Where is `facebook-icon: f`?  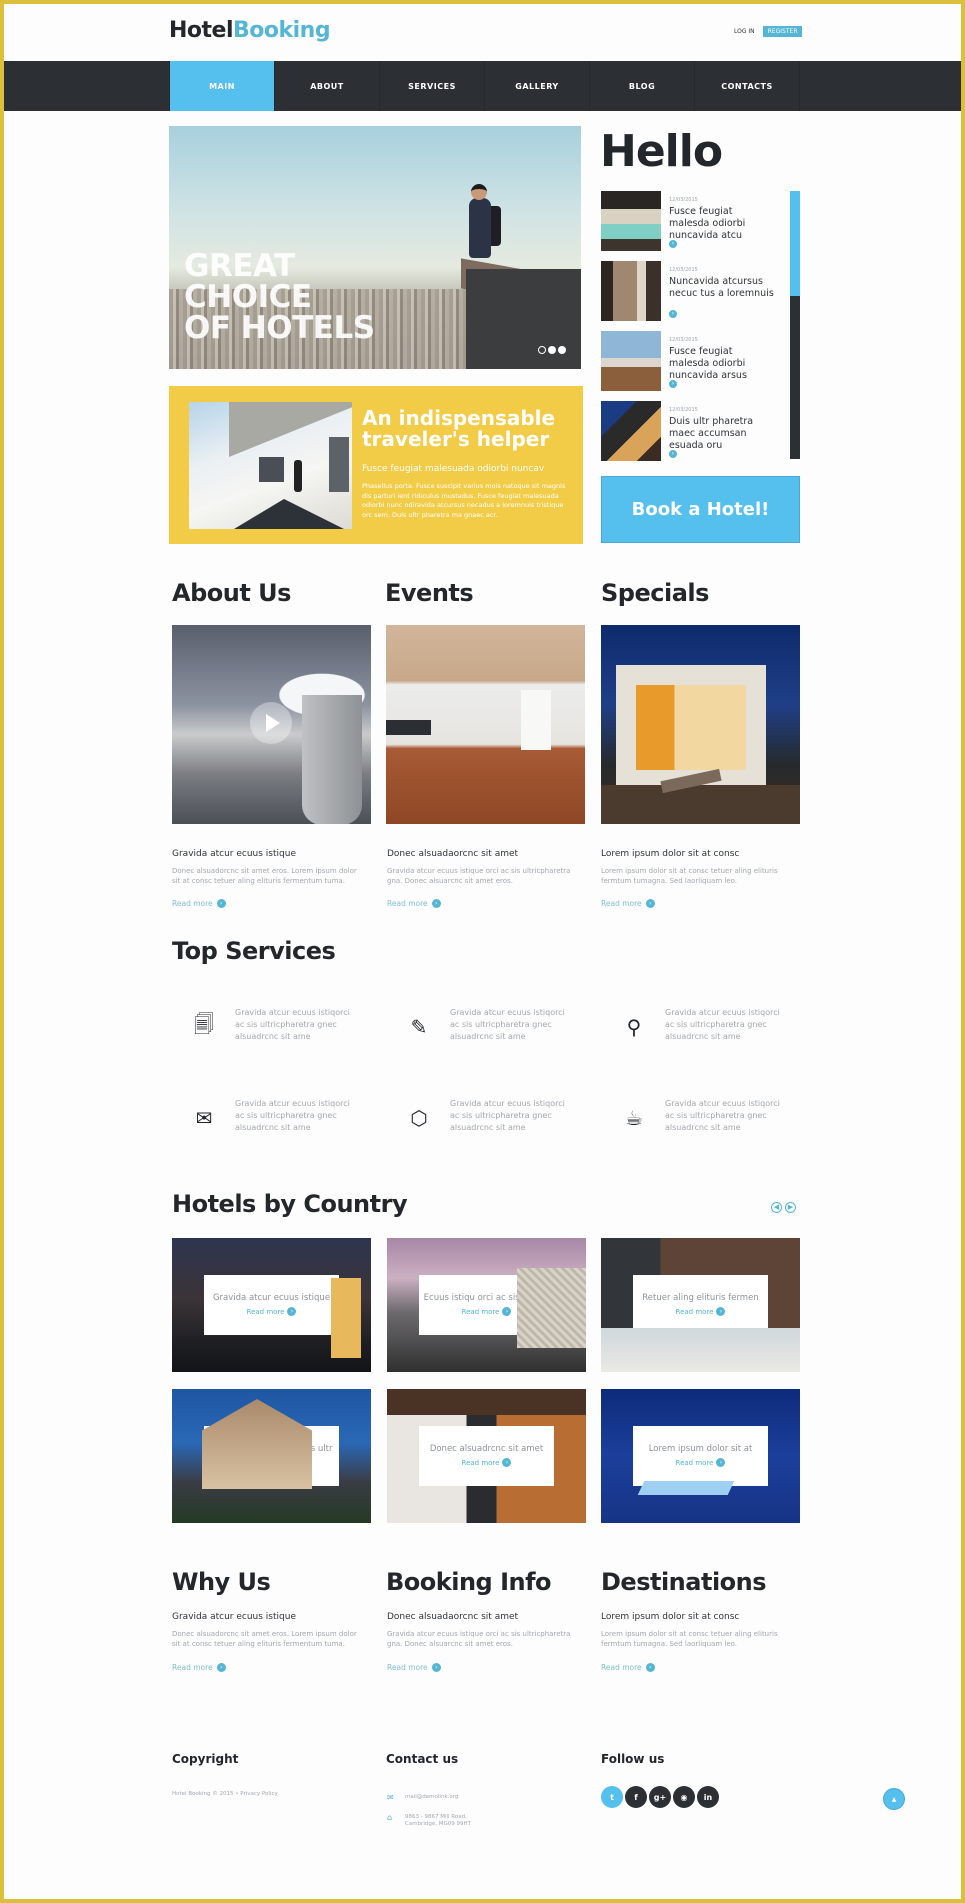 facebook-icon: f is located at coordinates (636, 1797).